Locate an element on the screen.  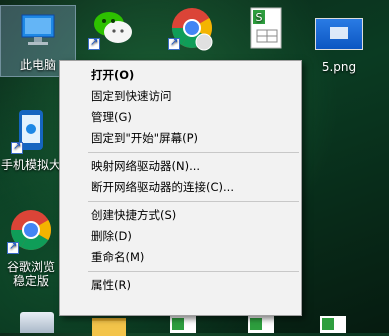
chrome-desktop-icon is located at coordinates (193, 31).